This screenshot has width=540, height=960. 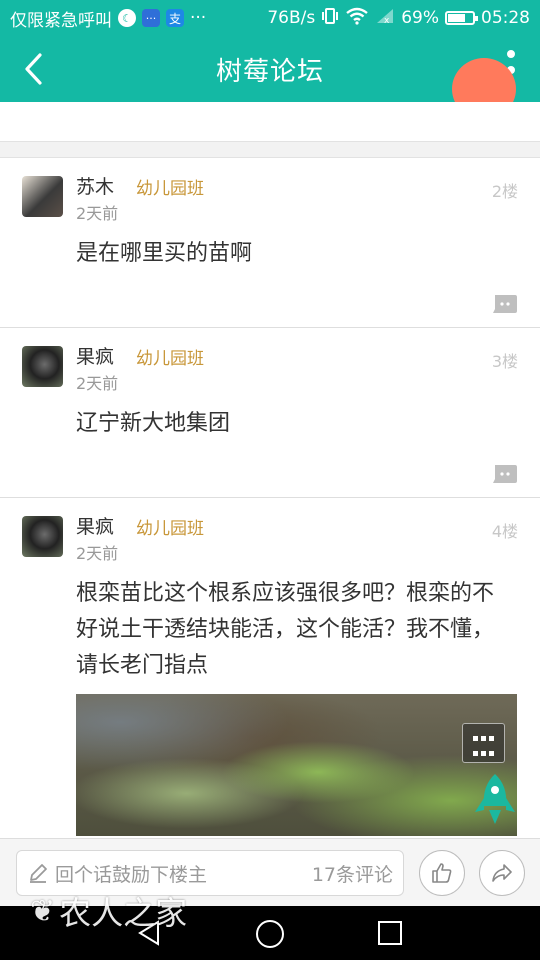 What do you see at coordinates (269, 71) in the screenshot?
I see `page-title: 树莓论坛` at bounding box center [269, 71].